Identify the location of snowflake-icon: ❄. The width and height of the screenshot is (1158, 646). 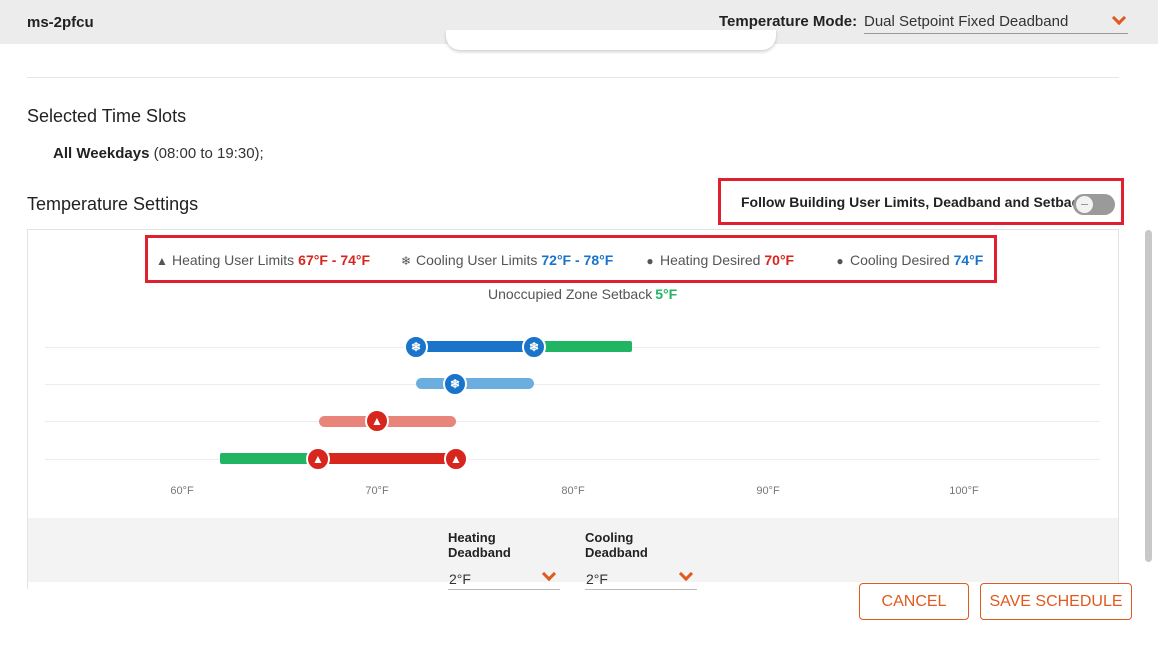
(406, 261).